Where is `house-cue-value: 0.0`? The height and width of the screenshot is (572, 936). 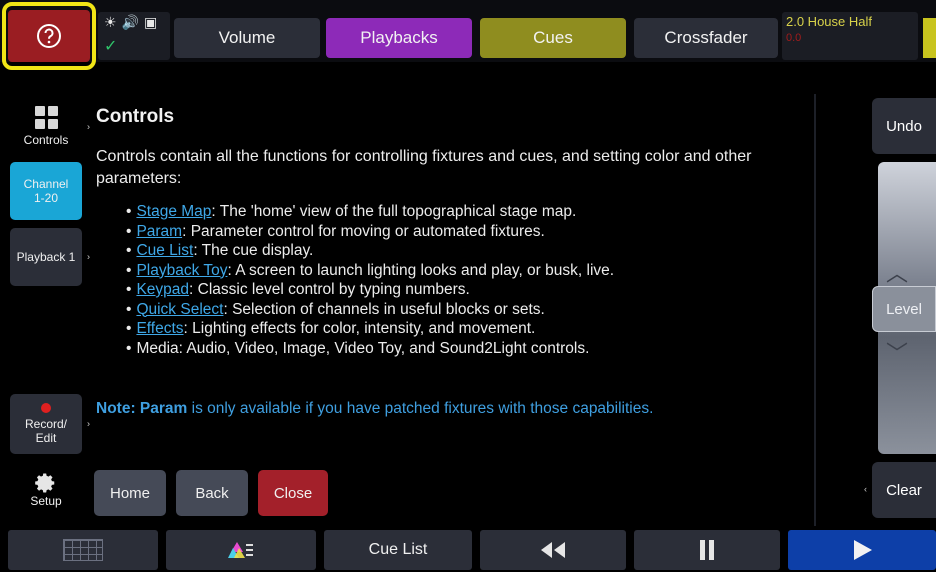 house-cue-value: 0.0 is located at coordinates (794, 38).